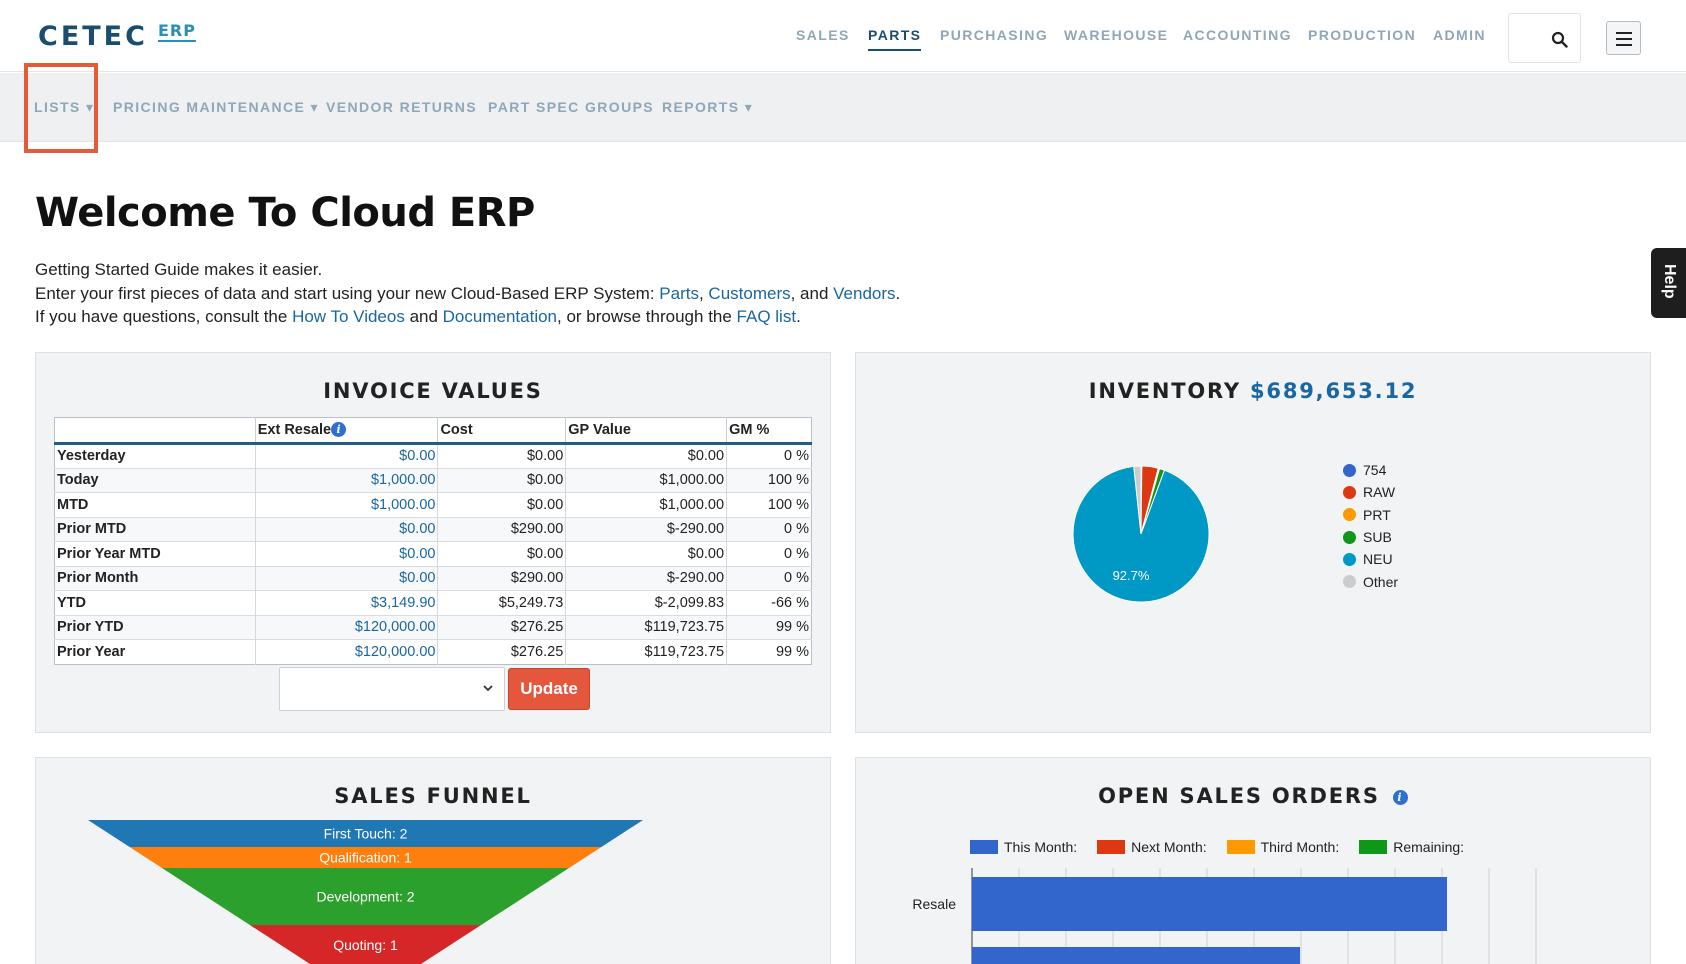 The height and width of the screenshot is (964, 1686). What do you see at coordinates (646, 553) in the screenshot?
I see `gp-value-cell: $0.00` at bounding box center [646, 553].